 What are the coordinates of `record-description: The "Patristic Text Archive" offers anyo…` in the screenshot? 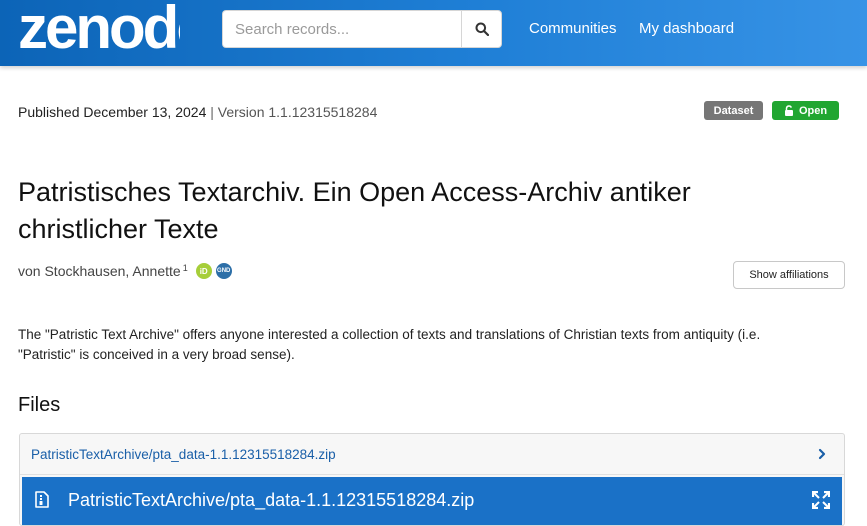 It's located at (389, 344).